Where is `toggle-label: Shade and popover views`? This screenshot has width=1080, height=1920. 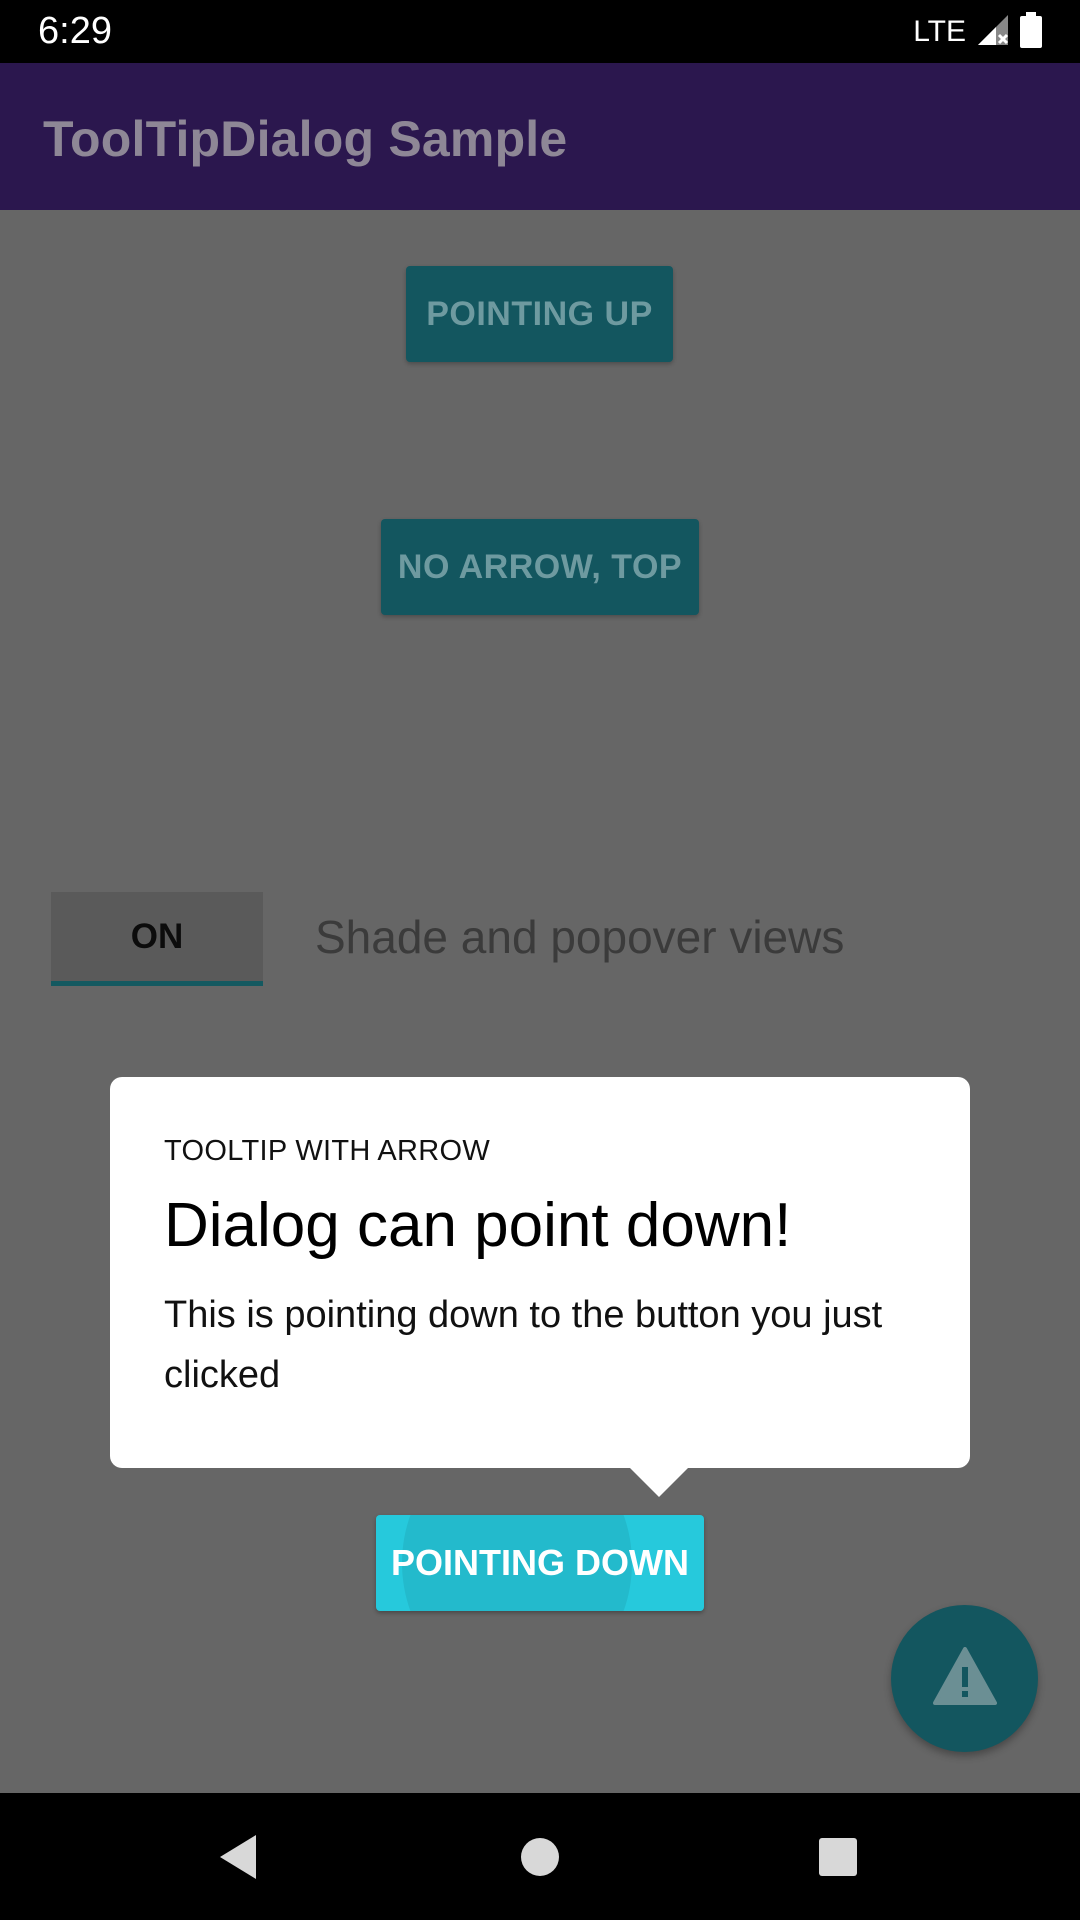
toggle-label: Shade and popover views is located at coordinates (580, 937).